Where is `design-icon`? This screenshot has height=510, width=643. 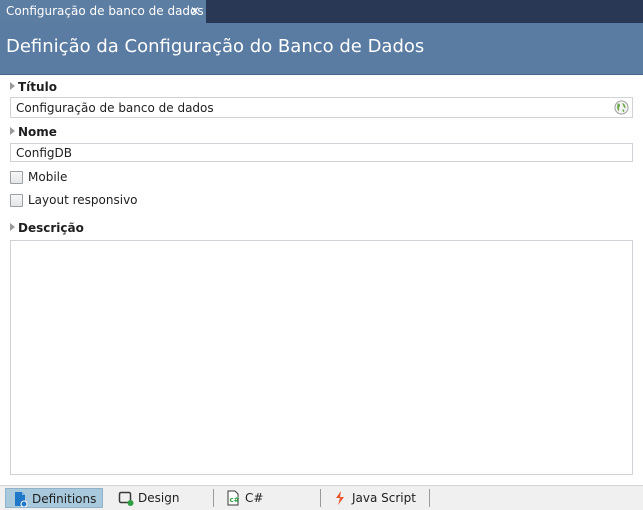 design-icon is located at coordinates (126, 498).